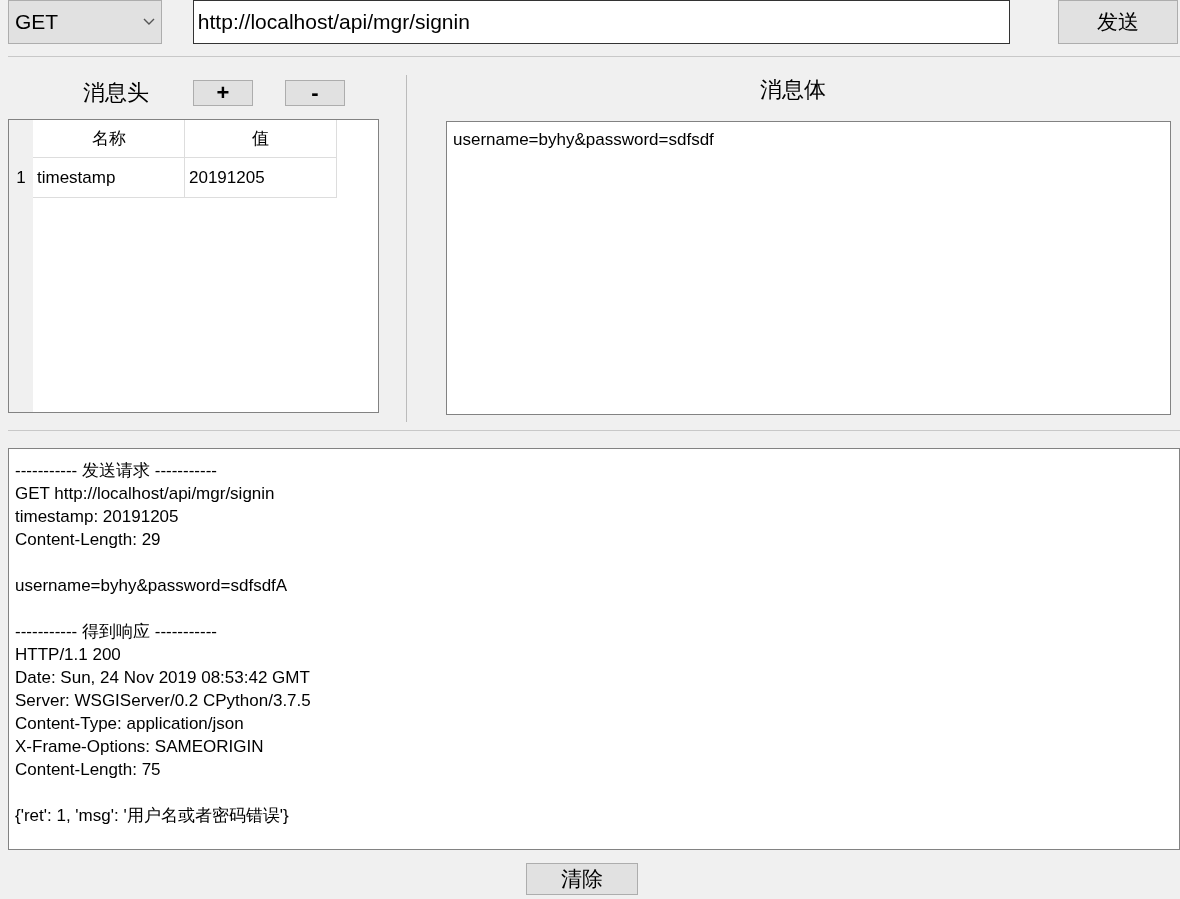 The image size is (1180, 899). I want to click on chevron-icon, so click(148, 22).